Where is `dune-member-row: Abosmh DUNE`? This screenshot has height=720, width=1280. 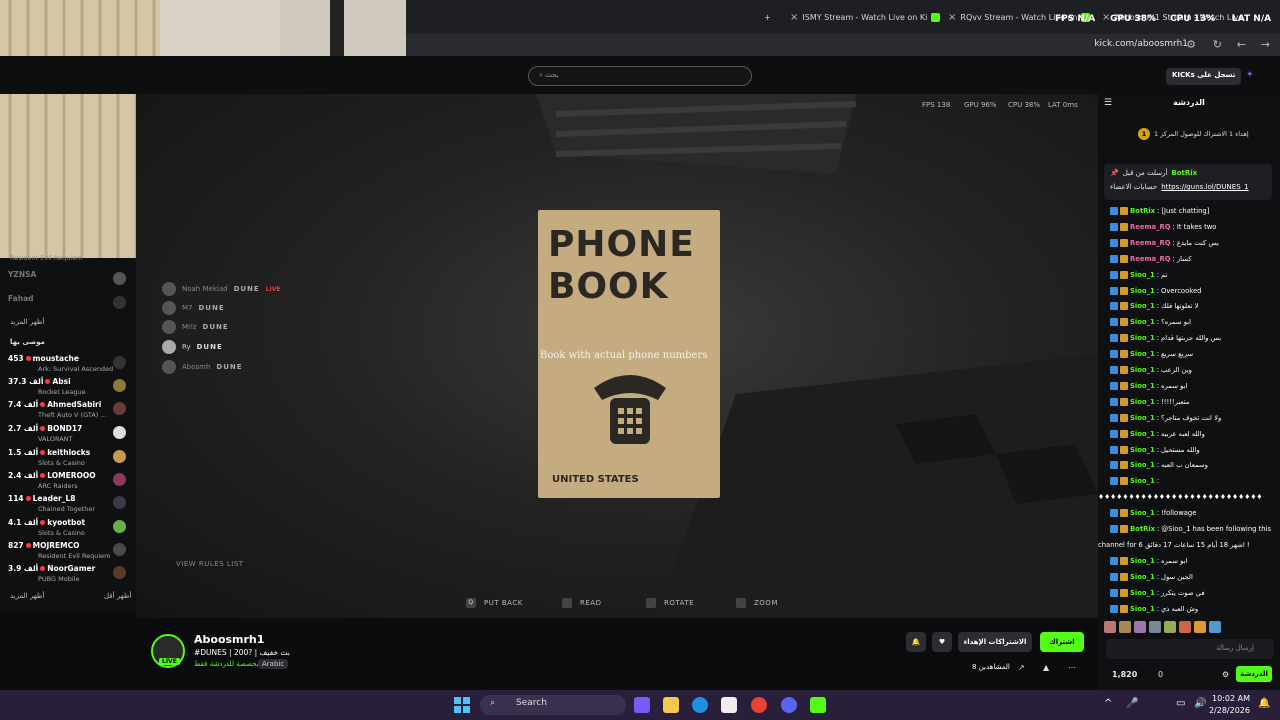 dune-member-row: Abosmh DUNE is located at coordinates (202, 367).